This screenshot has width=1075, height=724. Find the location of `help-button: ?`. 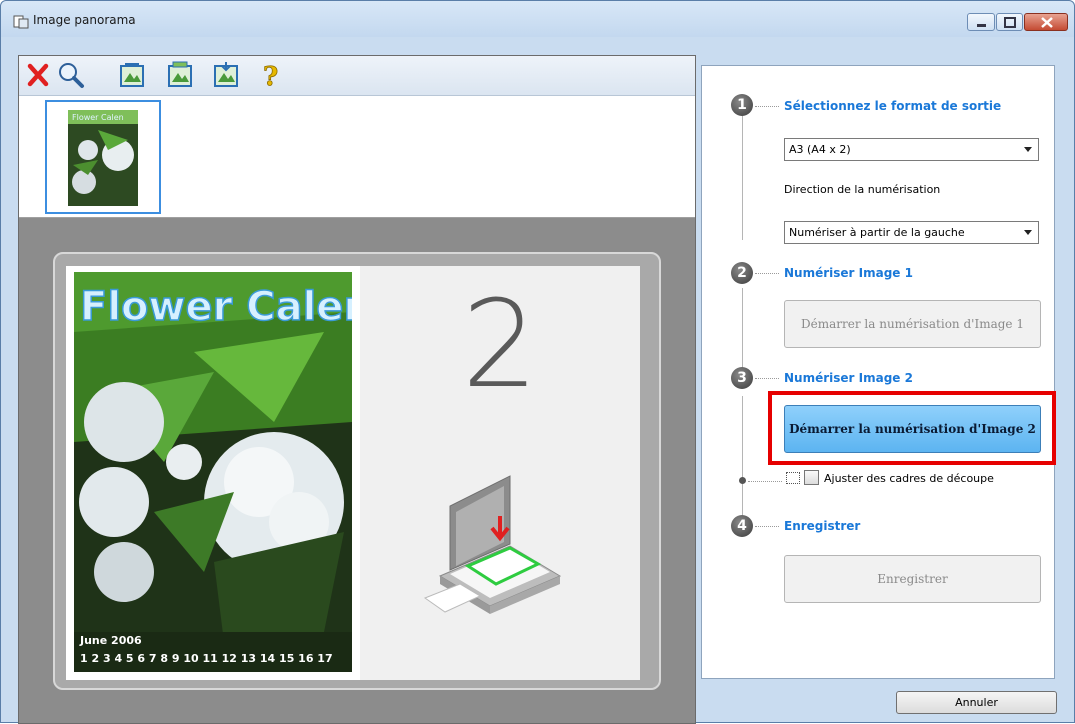

help-button: ? is located at coordinates (270, 76).